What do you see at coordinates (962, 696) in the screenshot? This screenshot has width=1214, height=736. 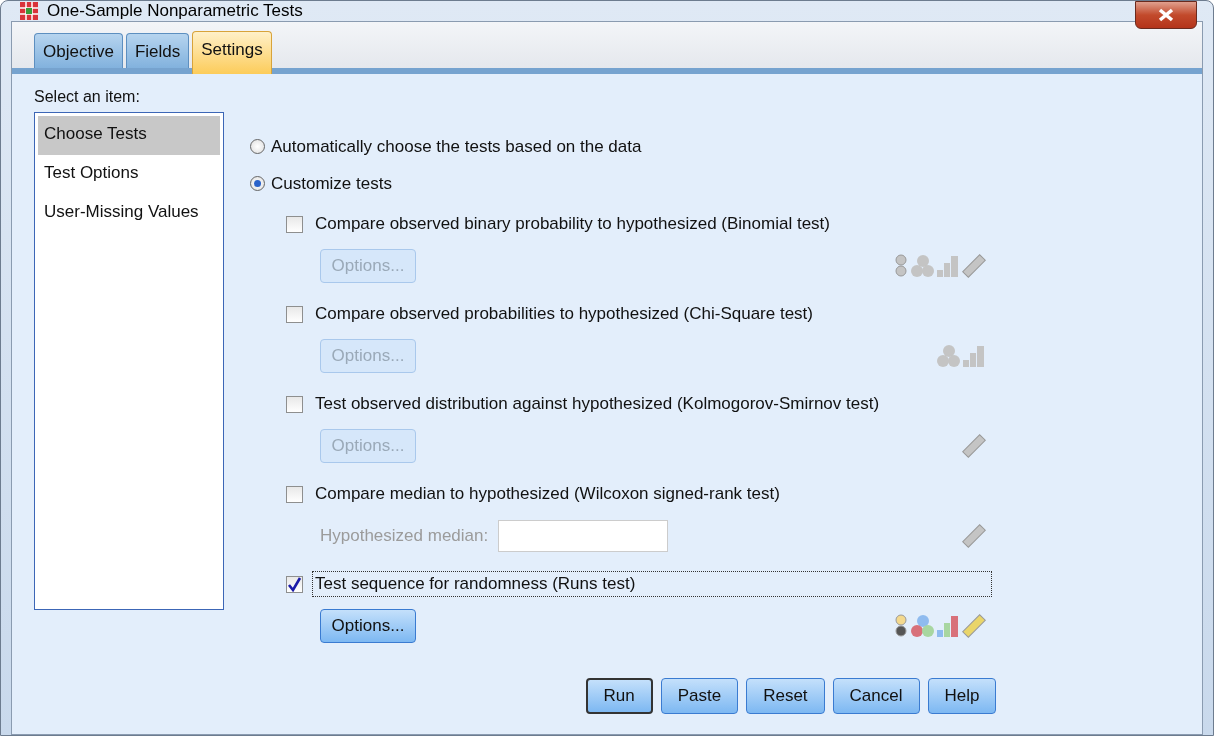 I see `dialog-button: Help` at bounding box center [962, 696].